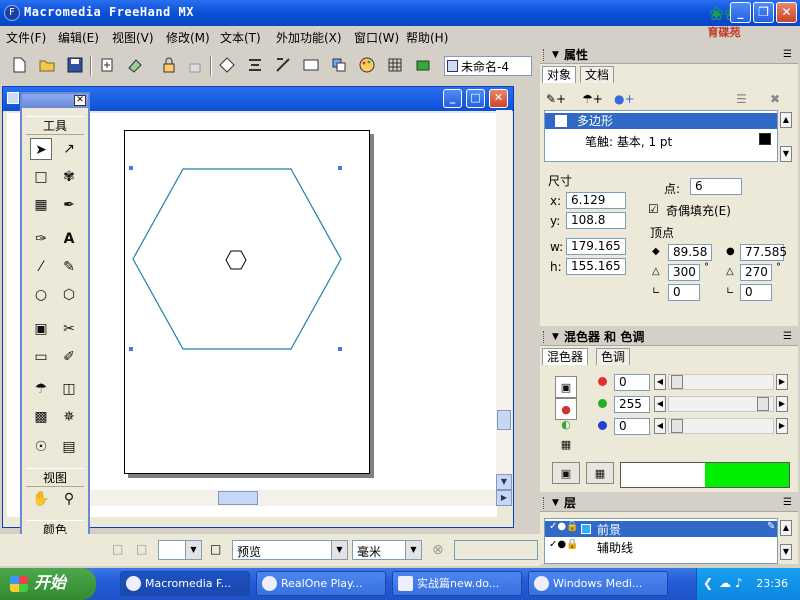  What do you see at coordinates (677, 382) in the screenshot?
I see `red-slider-knob` at bounding box center [677, 382].